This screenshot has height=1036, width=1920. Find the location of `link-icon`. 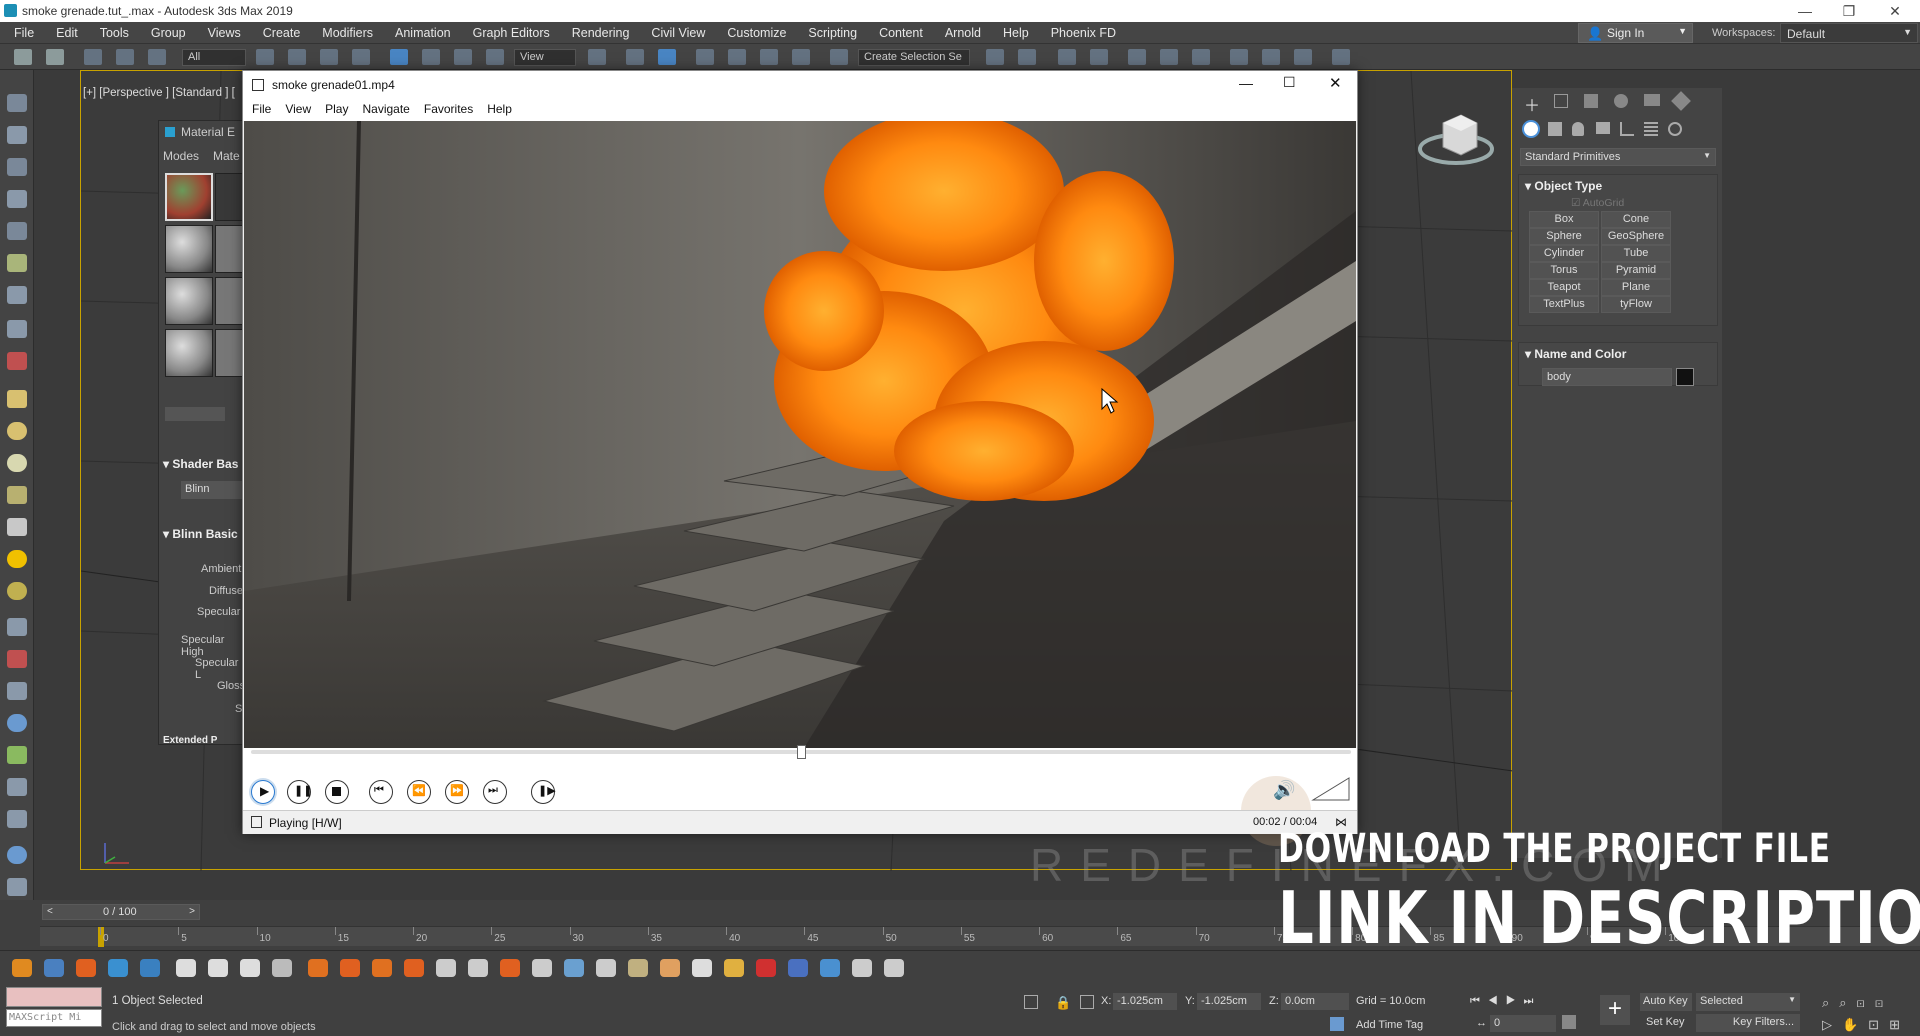

link-icon is located at coordinates (93, 57).